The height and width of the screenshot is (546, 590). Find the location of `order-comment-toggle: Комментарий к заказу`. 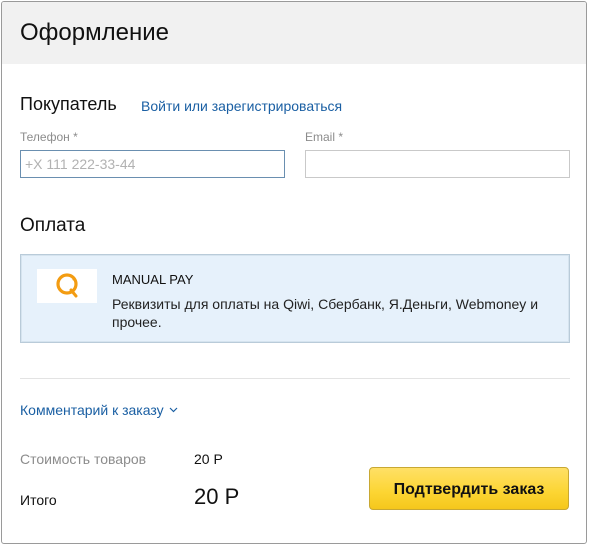

order-comment-toggle: Комментарий к заказу is located at coordinates (99, 410).